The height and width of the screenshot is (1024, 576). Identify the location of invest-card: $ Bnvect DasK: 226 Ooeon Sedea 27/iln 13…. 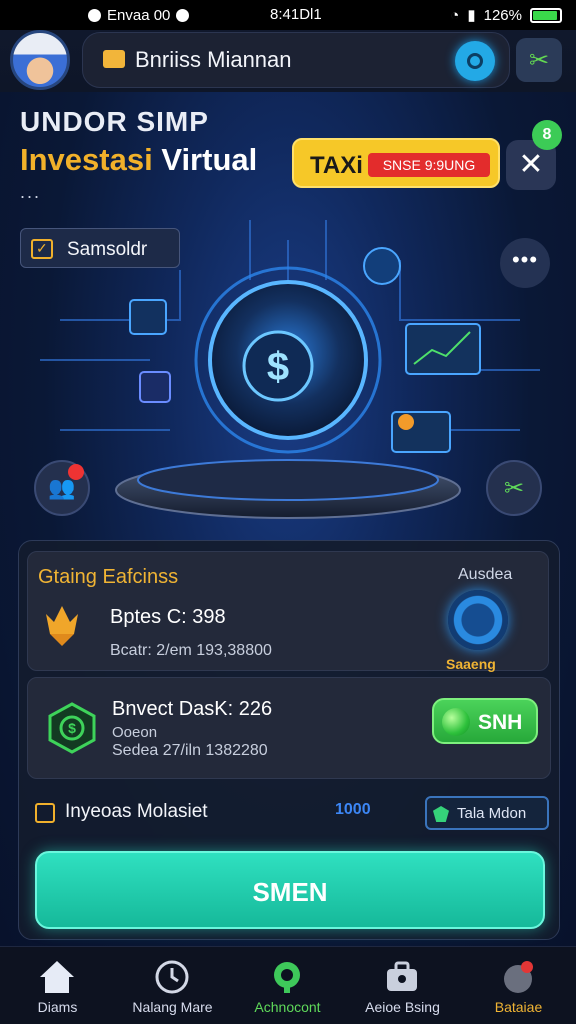
(289, 728).